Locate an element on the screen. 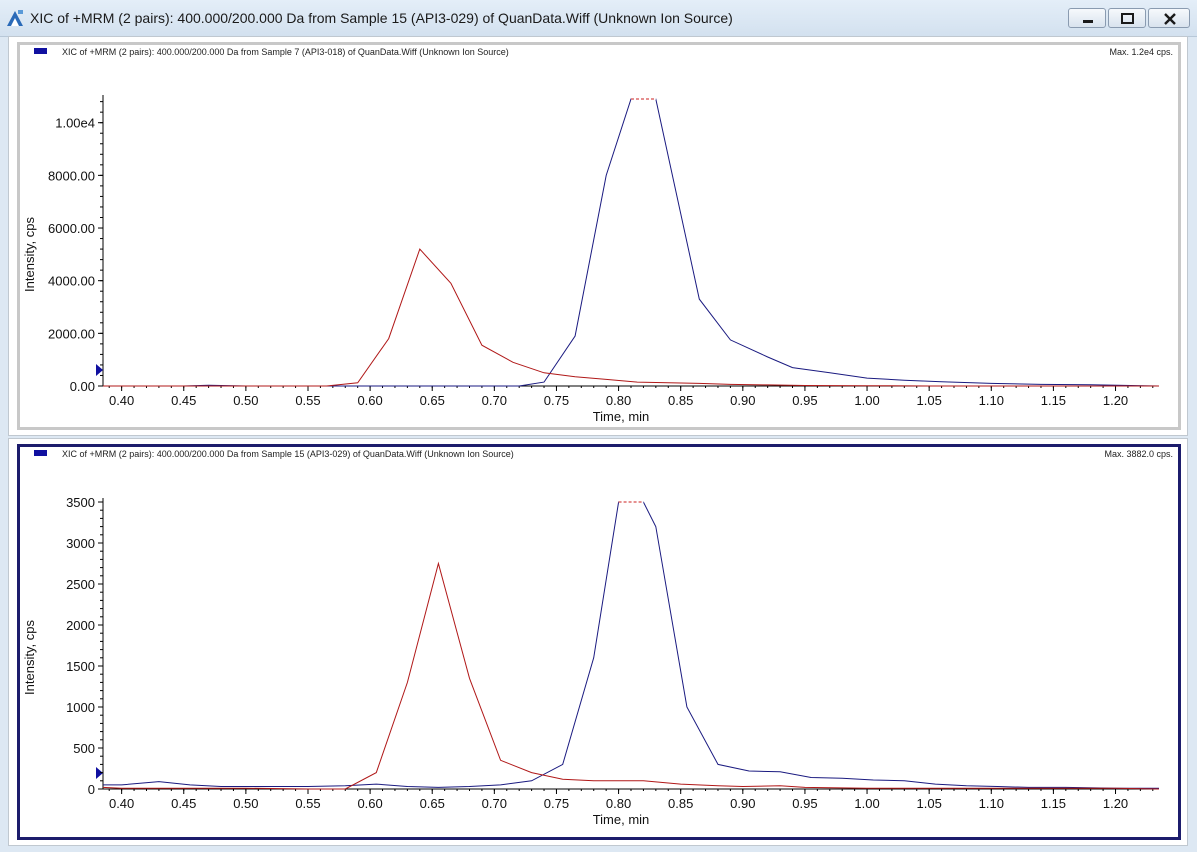  chart-0-max-label: Max. 1.2e4 cps. is located at coordinates (1141, 52).